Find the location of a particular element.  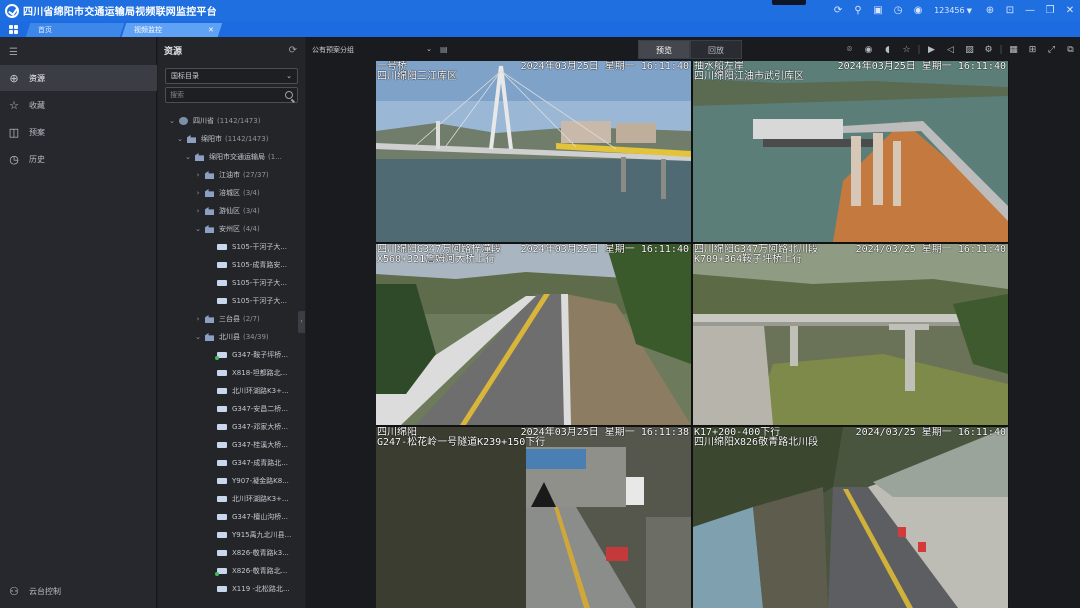

fullscreen-icon: ⤢ is located at coordinates (1051, 50).